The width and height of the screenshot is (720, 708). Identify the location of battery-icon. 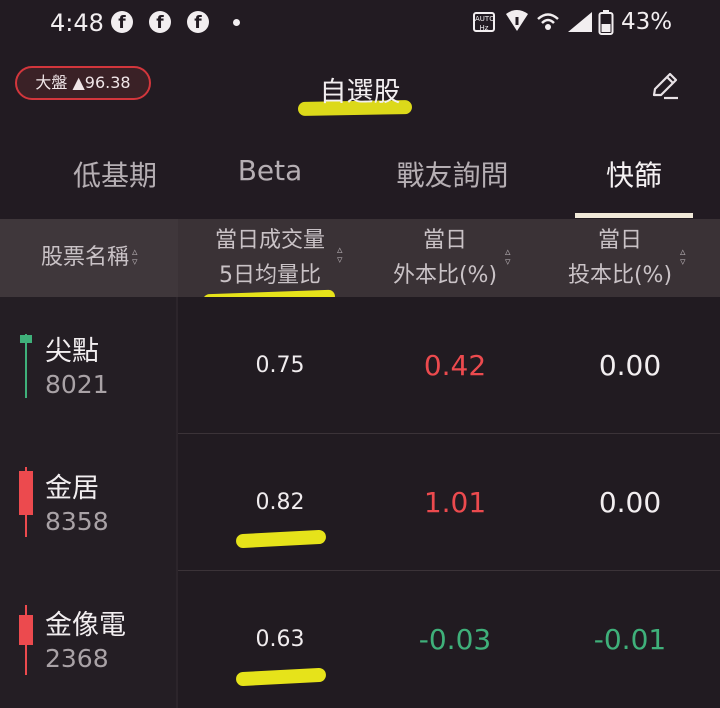
(606, 22).